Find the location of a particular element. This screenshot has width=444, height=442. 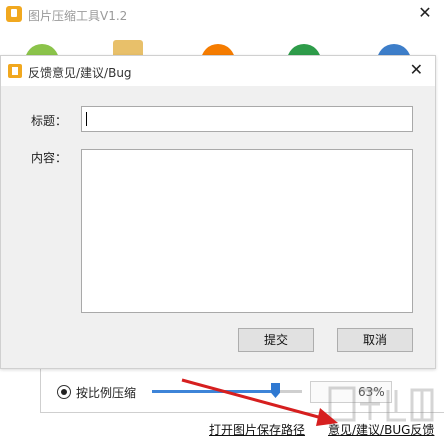

title-label: 标题： is located at coordinates (49, 121).